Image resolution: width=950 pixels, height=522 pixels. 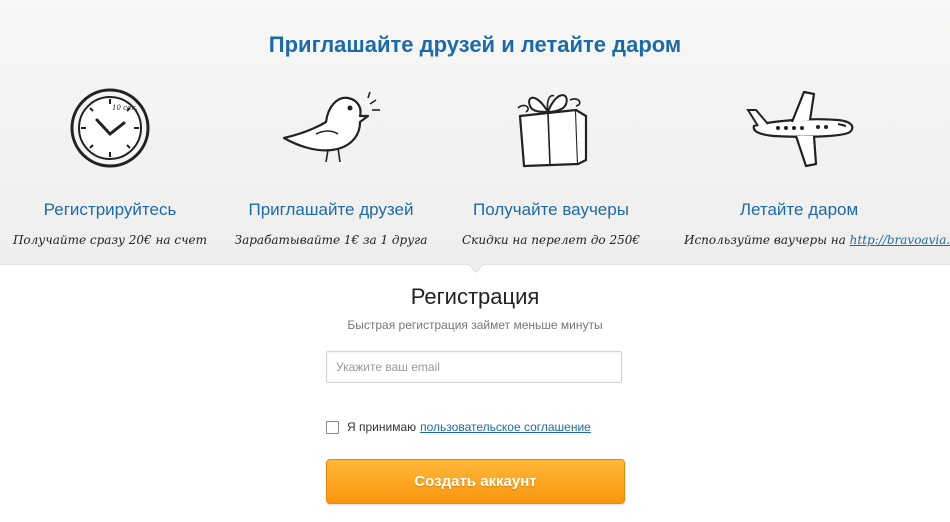 I want to click on hero-title: Приглашайте друзей и летайте даром, so click(x=475, y=44).